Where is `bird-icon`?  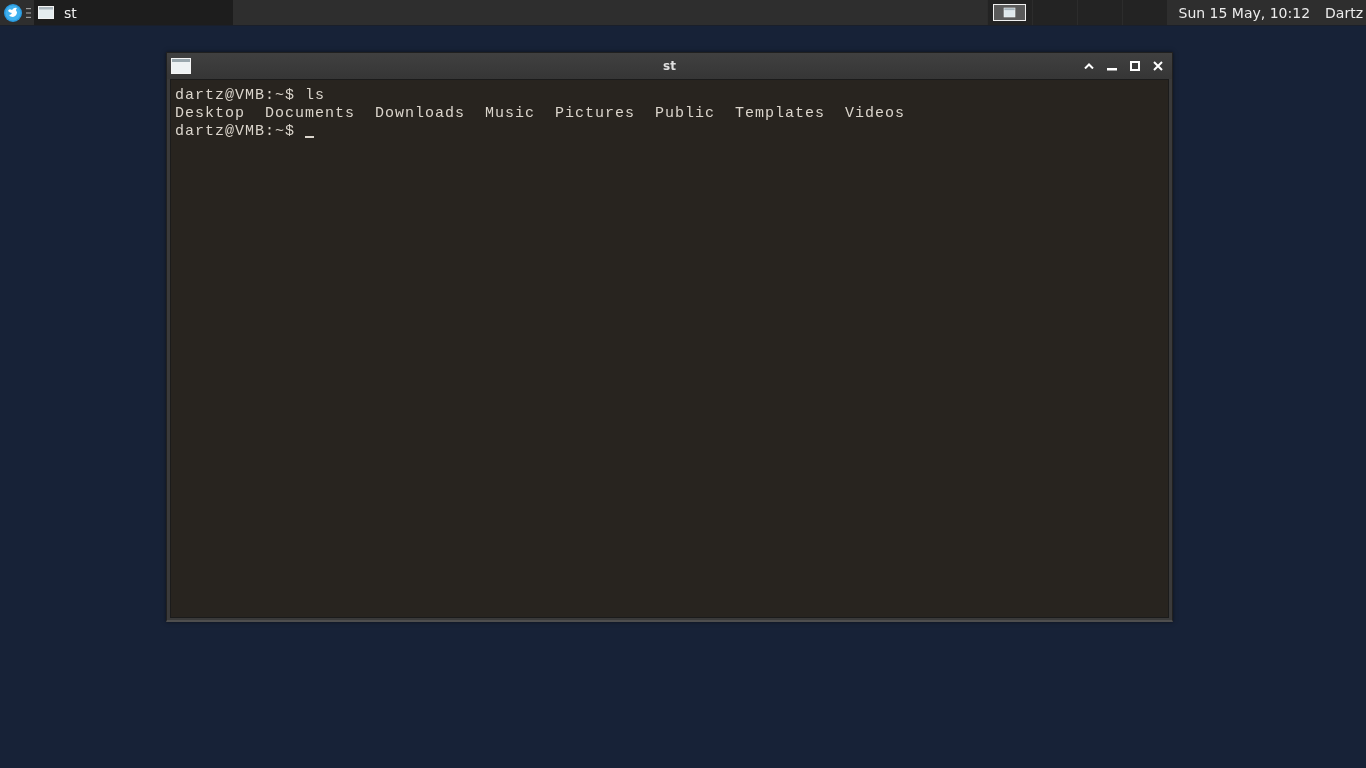 bird-icon is located at coordinates (13, 12).